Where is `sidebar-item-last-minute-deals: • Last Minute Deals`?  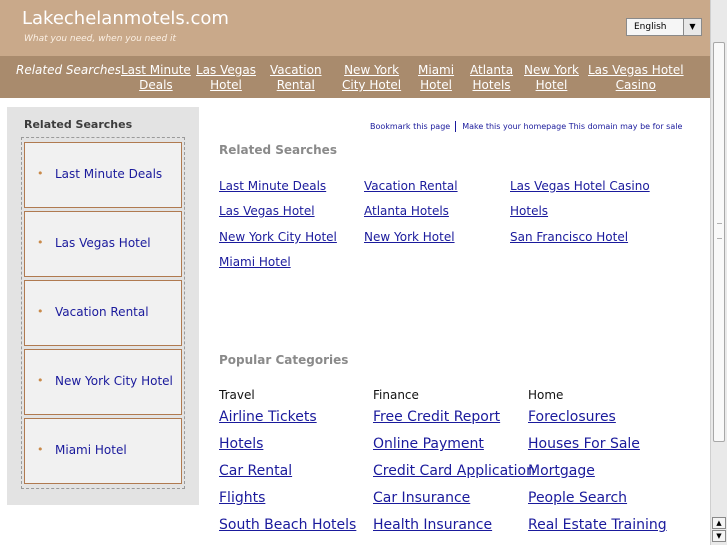
sidebar-item-last-minute-deals: • Last Minute Deals is located at coordinates (103, 175).